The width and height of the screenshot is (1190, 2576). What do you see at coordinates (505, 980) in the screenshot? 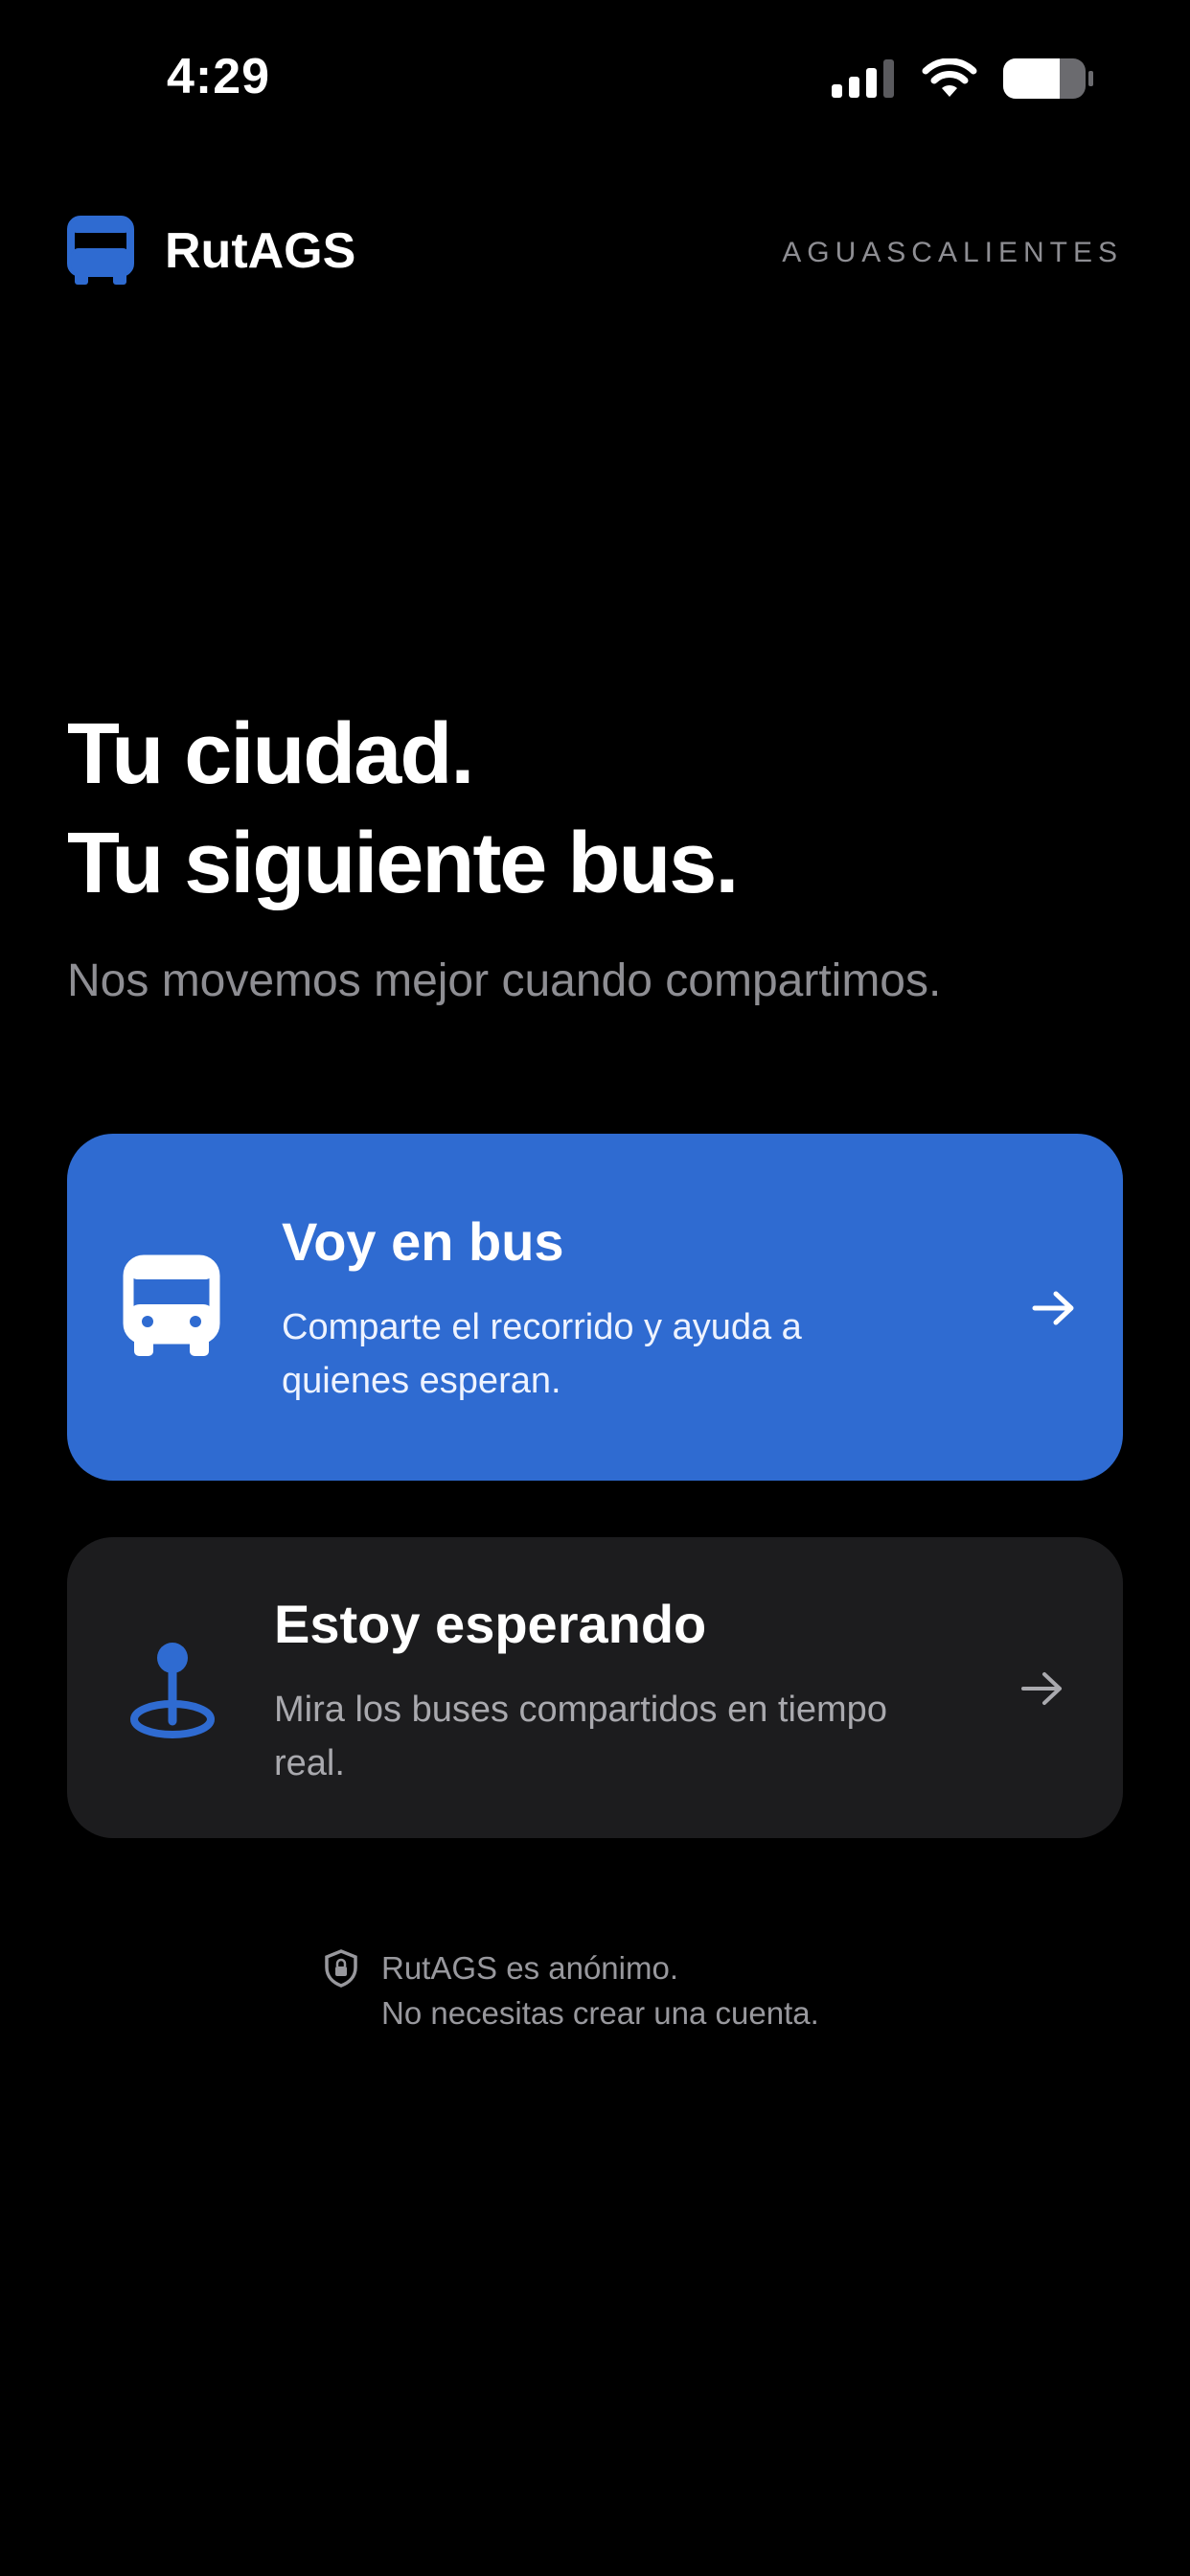
I see `hero-subtitle: Nos movemos mejor cuando compartimos.` at bounding box center [505, 980].